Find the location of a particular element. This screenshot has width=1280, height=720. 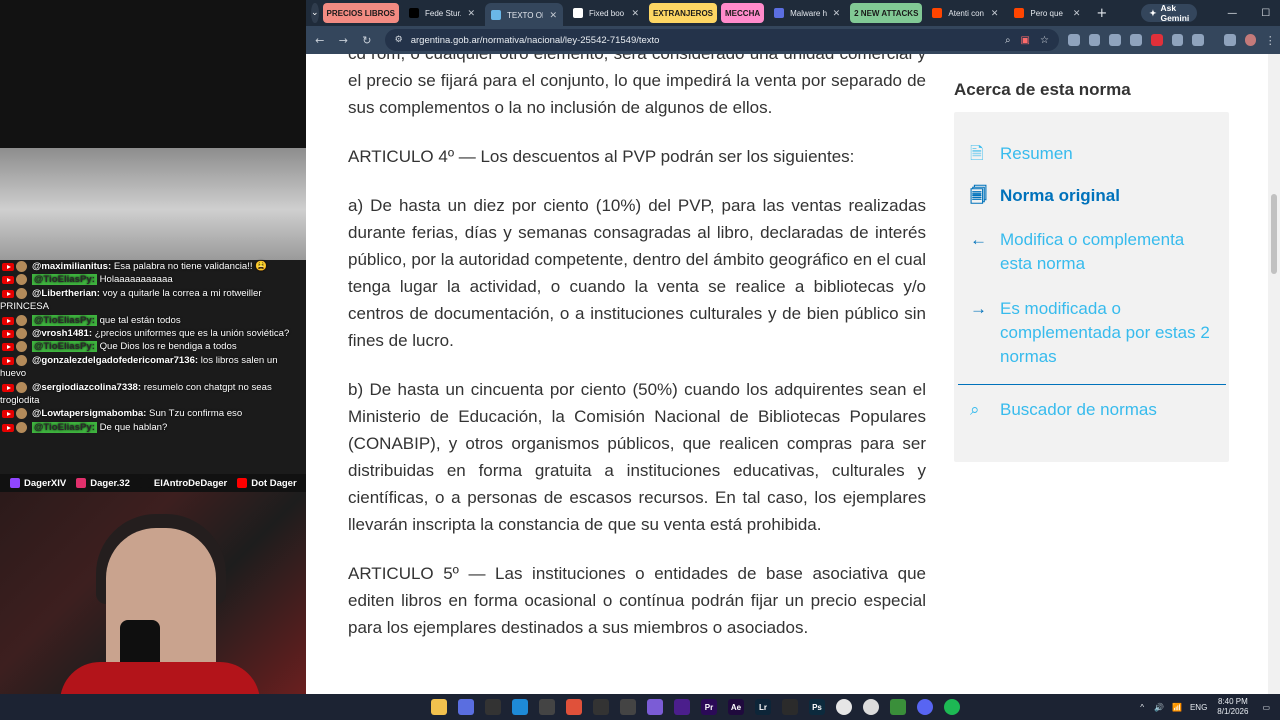

sidebar-item-modifica: ← Modifica o complementa esta norma is located at coordinates (1095, 252).